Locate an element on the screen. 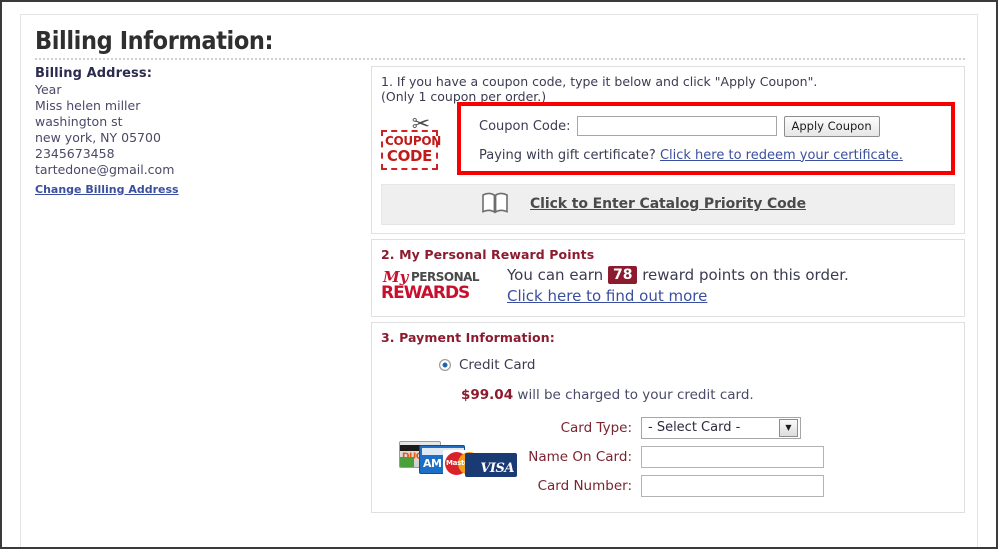 This screenshot has height=549, width=998. svg-text: REWARDS is located at coordinates (425, 293).